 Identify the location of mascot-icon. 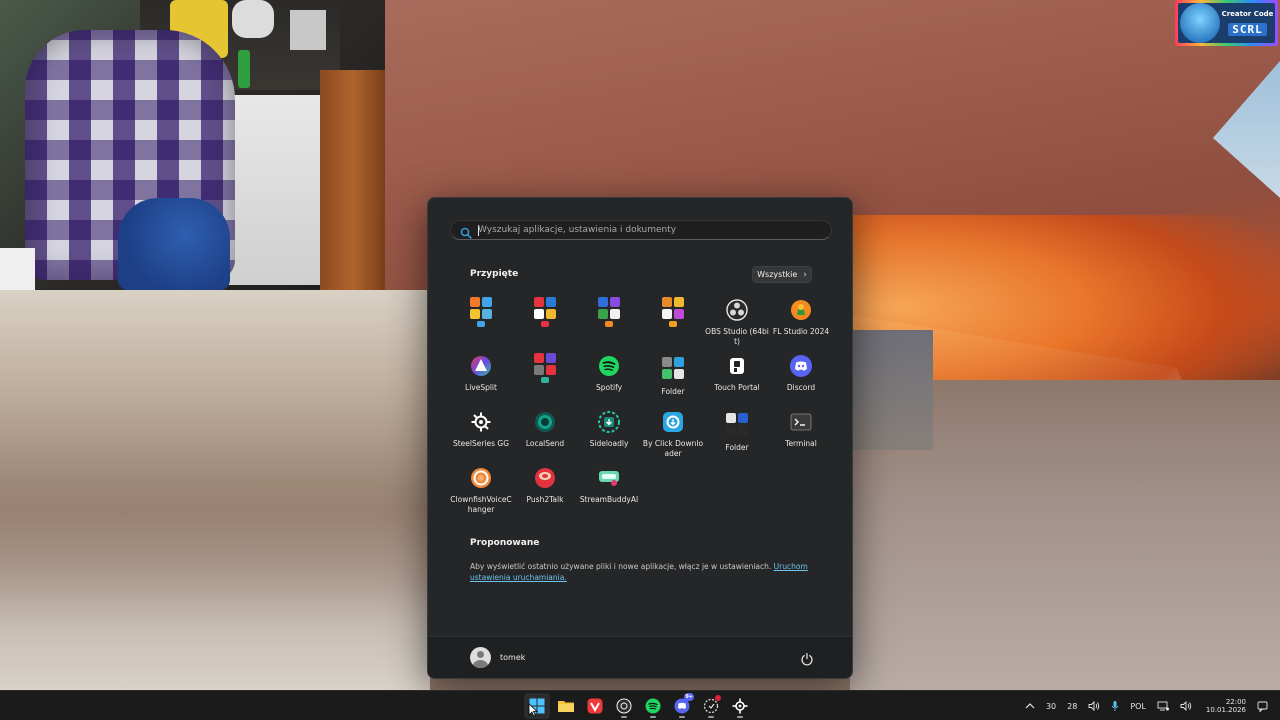
(1200, 23).